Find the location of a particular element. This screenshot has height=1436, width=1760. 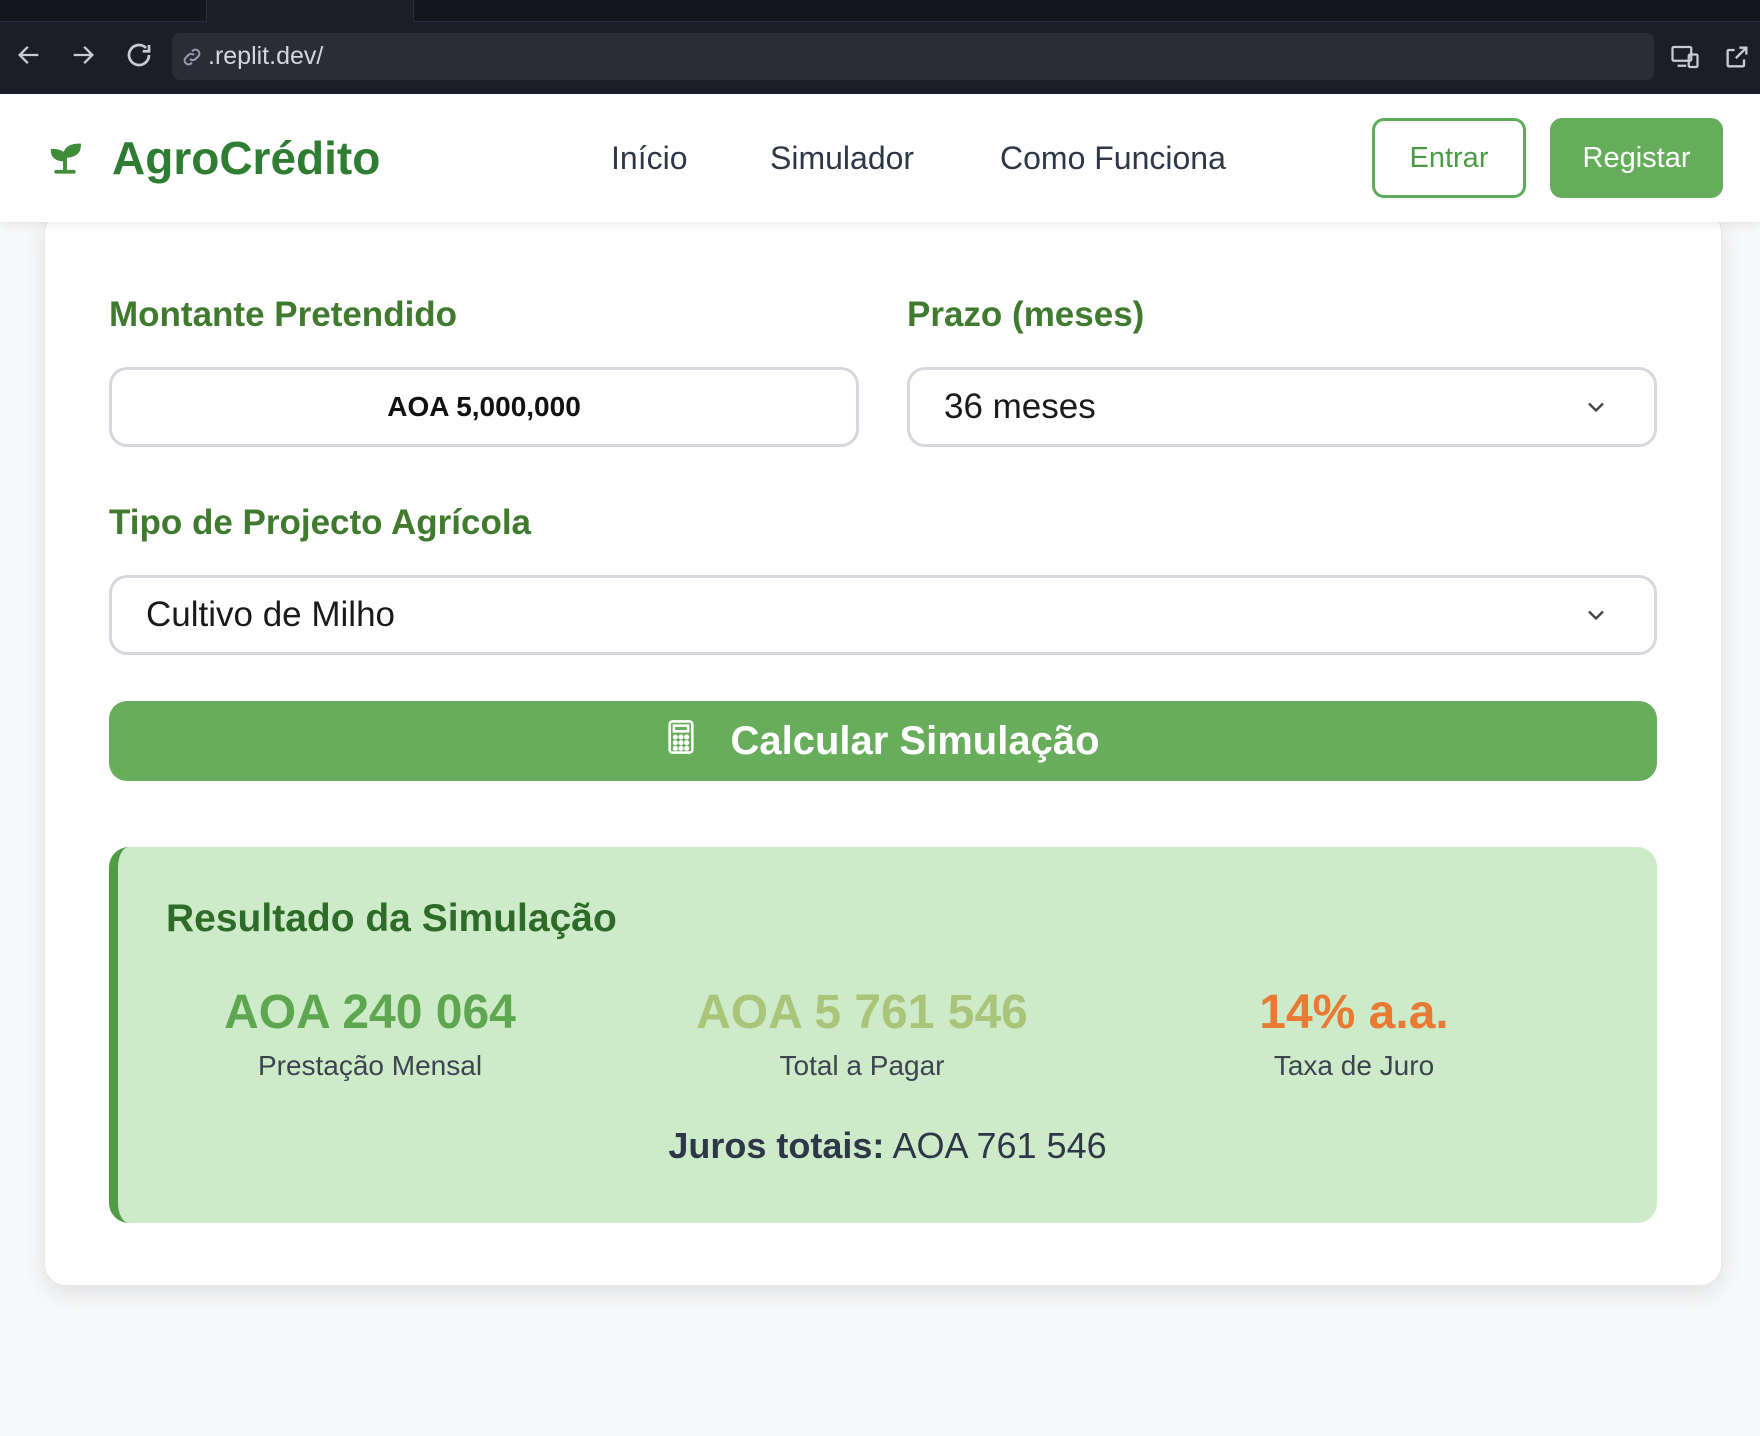

browser-toolbar: .replit.dev/ is located at coordinates (880, 47).